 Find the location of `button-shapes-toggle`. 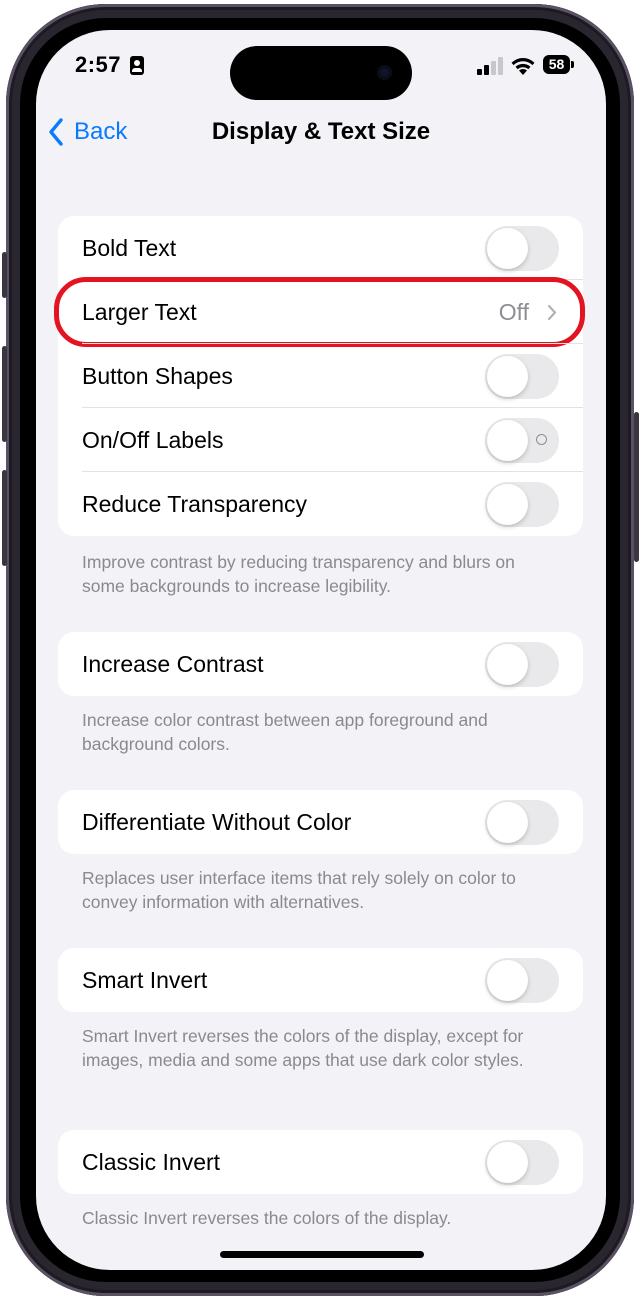

button-shapes-toggle is located at coordinates (522, 376).